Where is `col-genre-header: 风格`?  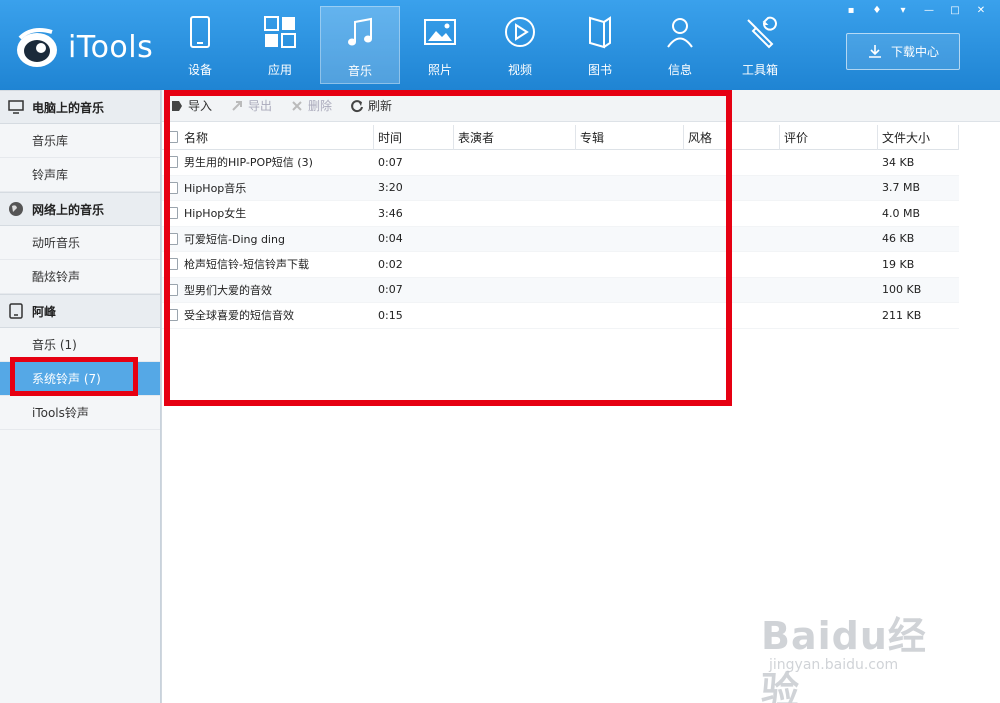 col-genre-header: 风格 is located at coordinates (732, 137).